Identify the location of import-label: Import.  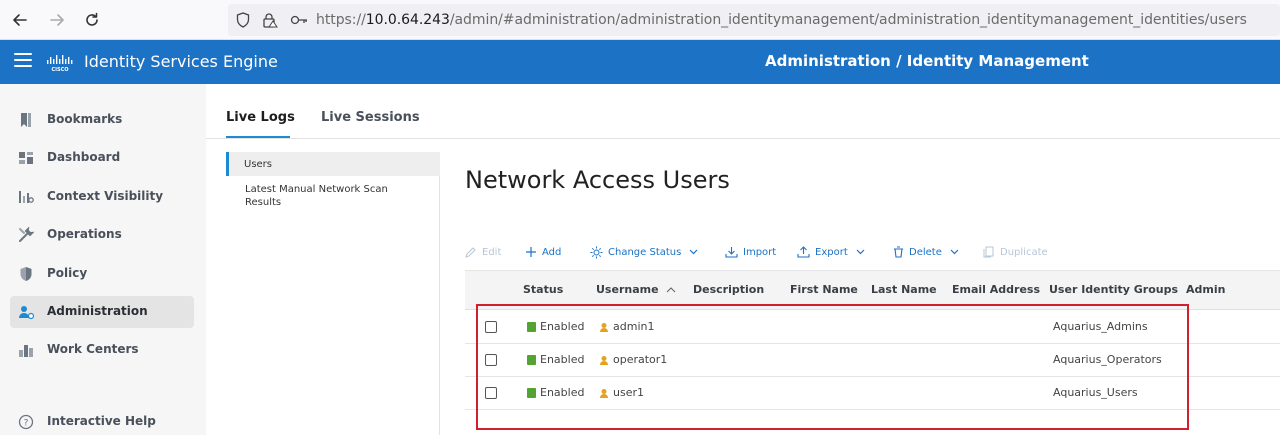
(760, 252).